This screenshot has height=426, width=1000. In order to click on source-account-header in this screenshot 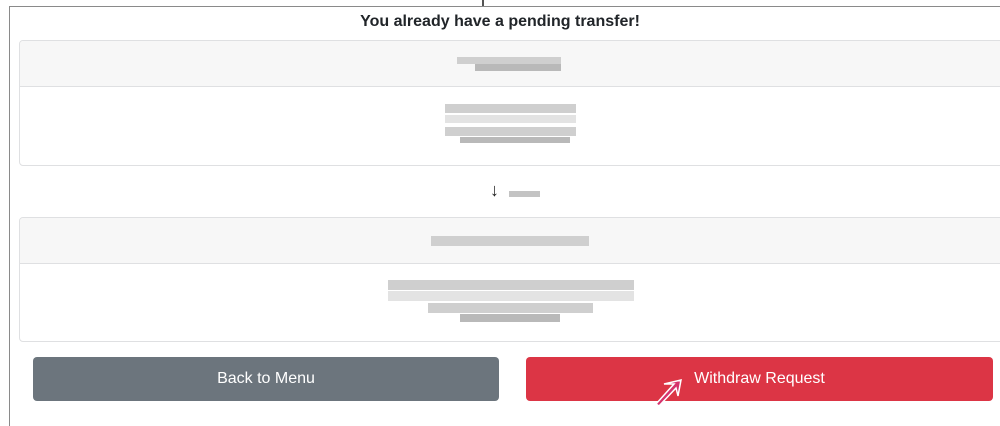, I will do `click(510, 64)`.